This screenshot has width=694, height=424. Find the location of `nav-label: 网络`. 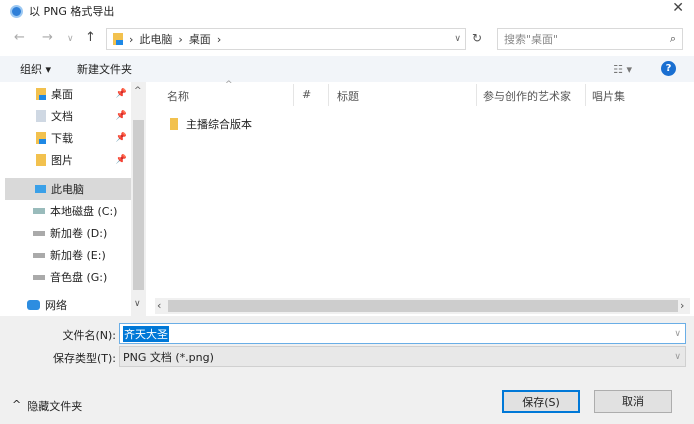

nav-label: 网络 is located at coordinates (56, 305).